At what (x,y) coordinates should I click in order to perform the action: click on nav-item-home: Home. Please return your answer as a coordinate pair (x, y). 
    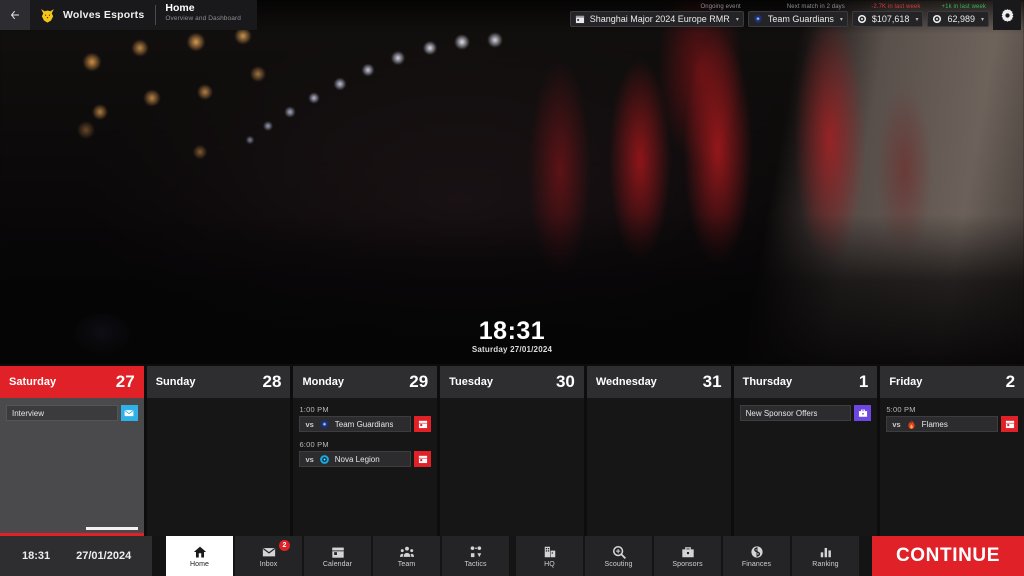
    Looking at the image, I should click on (199, 556).